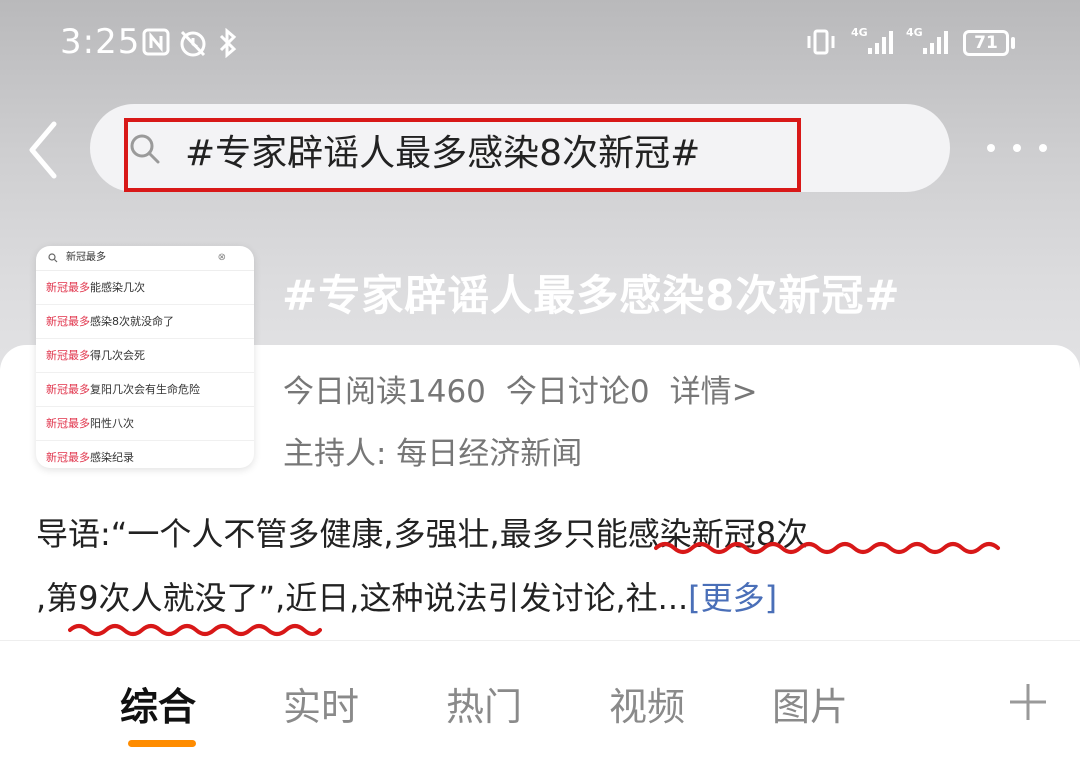 Image resolution: width=1080 pixels, height=763 pixels. I want to click on intro-line-1: 导语:“一个人不管多健康,多强壮,最多只能感染新冠8次, so click(422, 534).